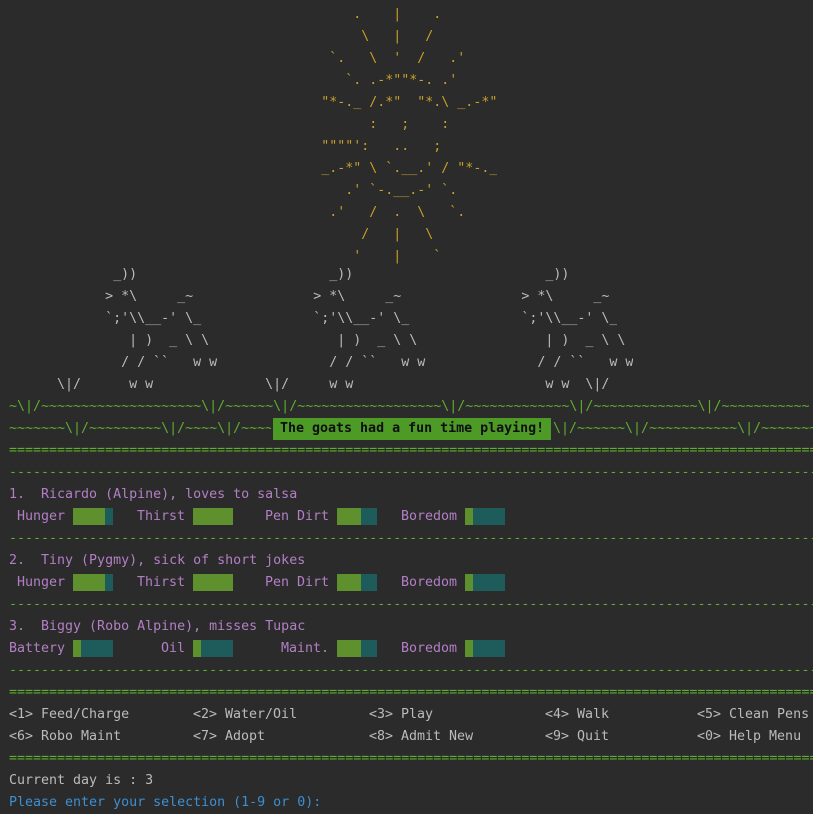 The width and height of the screenshot is (813, 814). What do you see at coordinates (309, 384) in the screenshot?
I see `goat-art-line: \|/ w w \|/ w w w w \|/` at bounding box center [309, 384].